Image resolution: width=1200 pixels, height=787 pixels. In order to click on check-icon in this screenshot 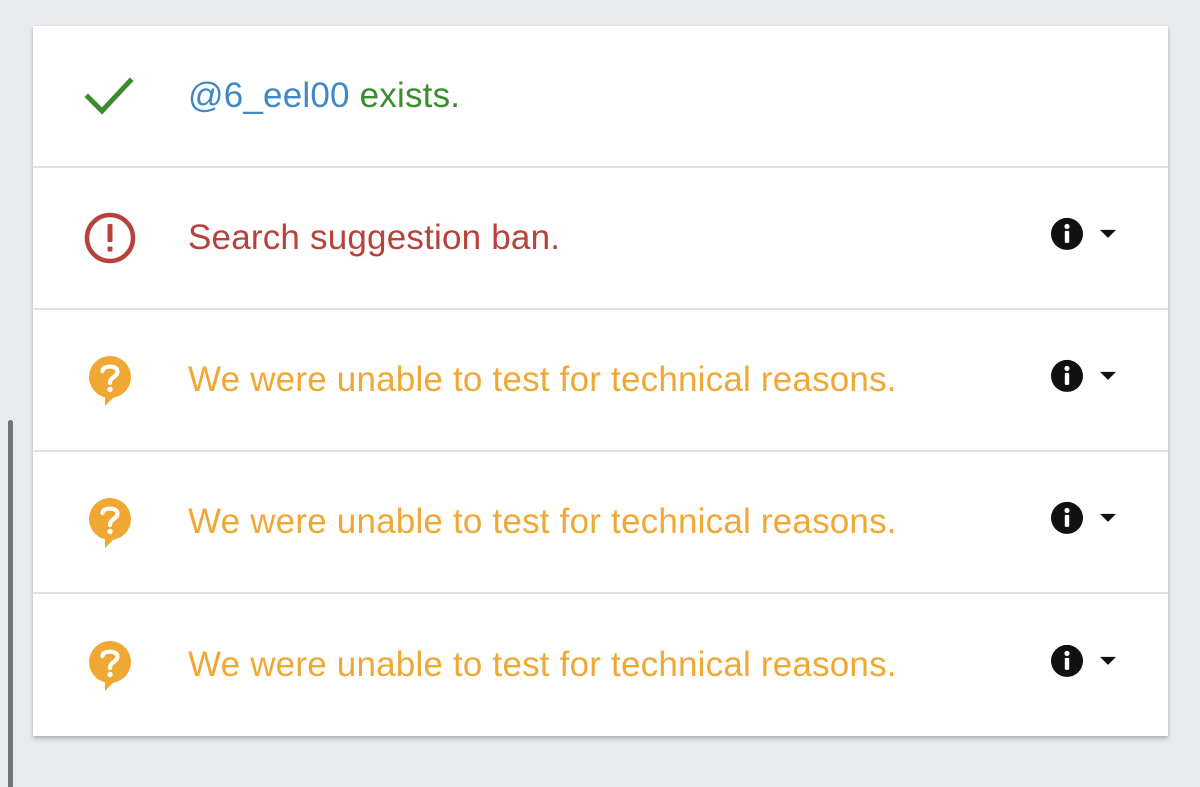, I will do `click(109, 96)`.